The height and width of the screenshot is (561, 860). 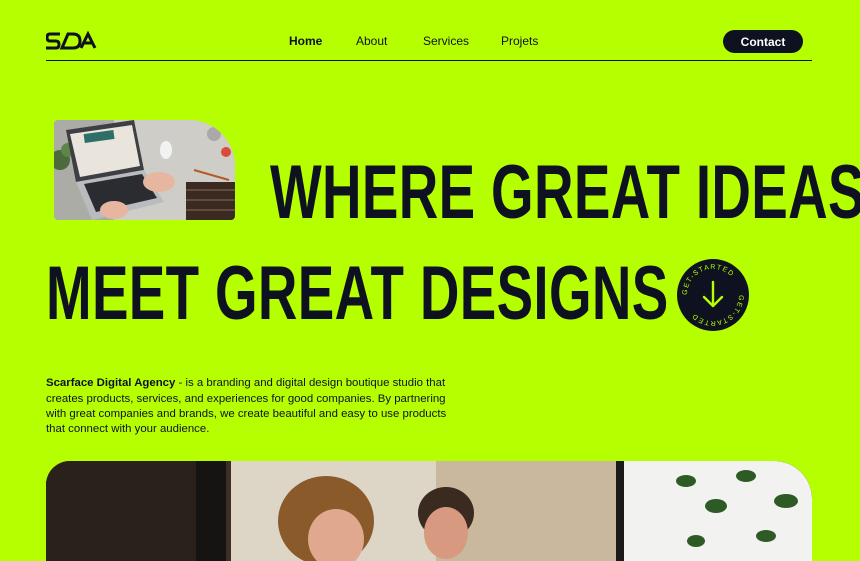 What do you see at coordinates (763, 41) in the screenshot?
I see `contact-button: Contact` at bounding box center [763, 41].